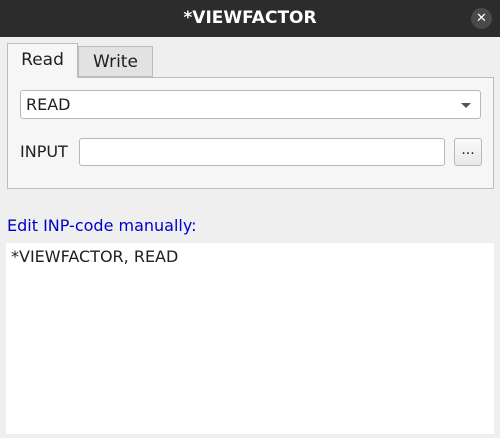 Image resolution: width=500 pixels, height=438 pixels. I want to click on window-title: *VIEWFACTOR, so click(250, 18).